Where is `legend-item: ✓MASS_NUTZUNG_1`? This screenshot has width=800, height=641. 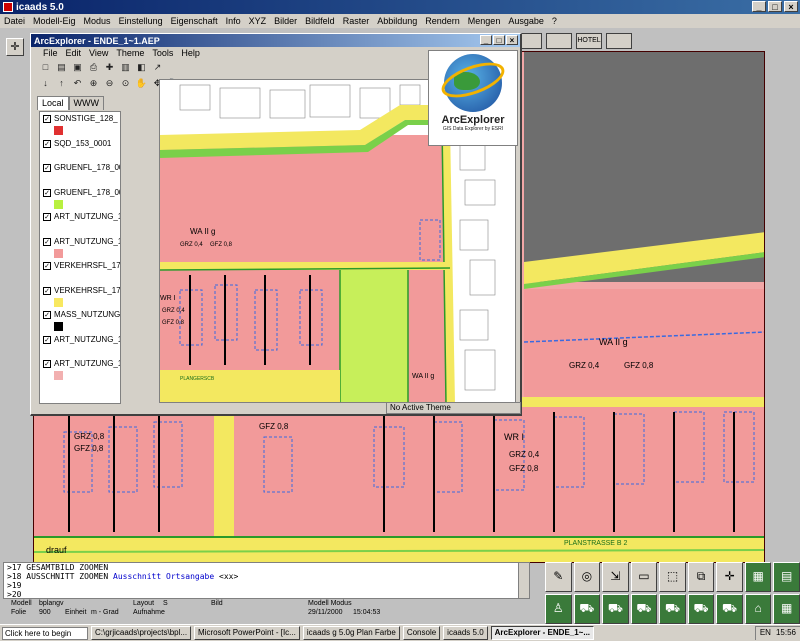
legend-item: ✓MASS_NUTZUNG_1 is located at coordinates (80, 320).